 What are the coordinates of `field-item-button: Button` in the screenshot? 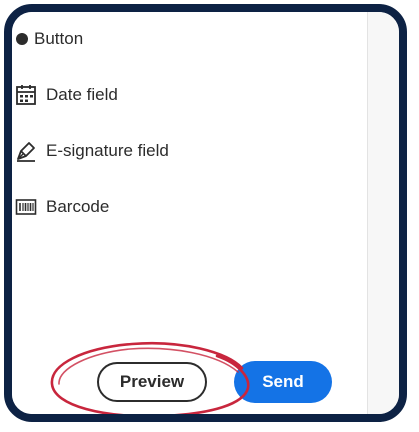 It's located at (48, 39).